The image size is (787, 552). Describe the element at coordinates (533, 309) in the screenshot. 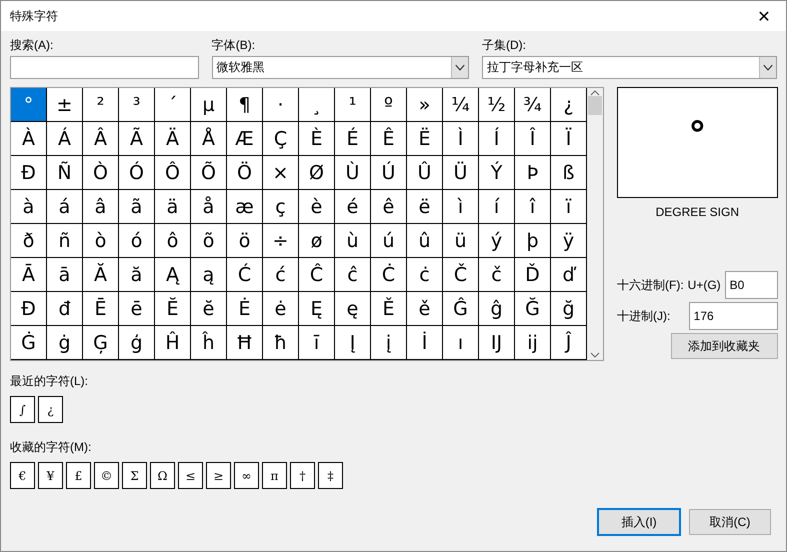

I see `character-cell: Ğ` at that location.